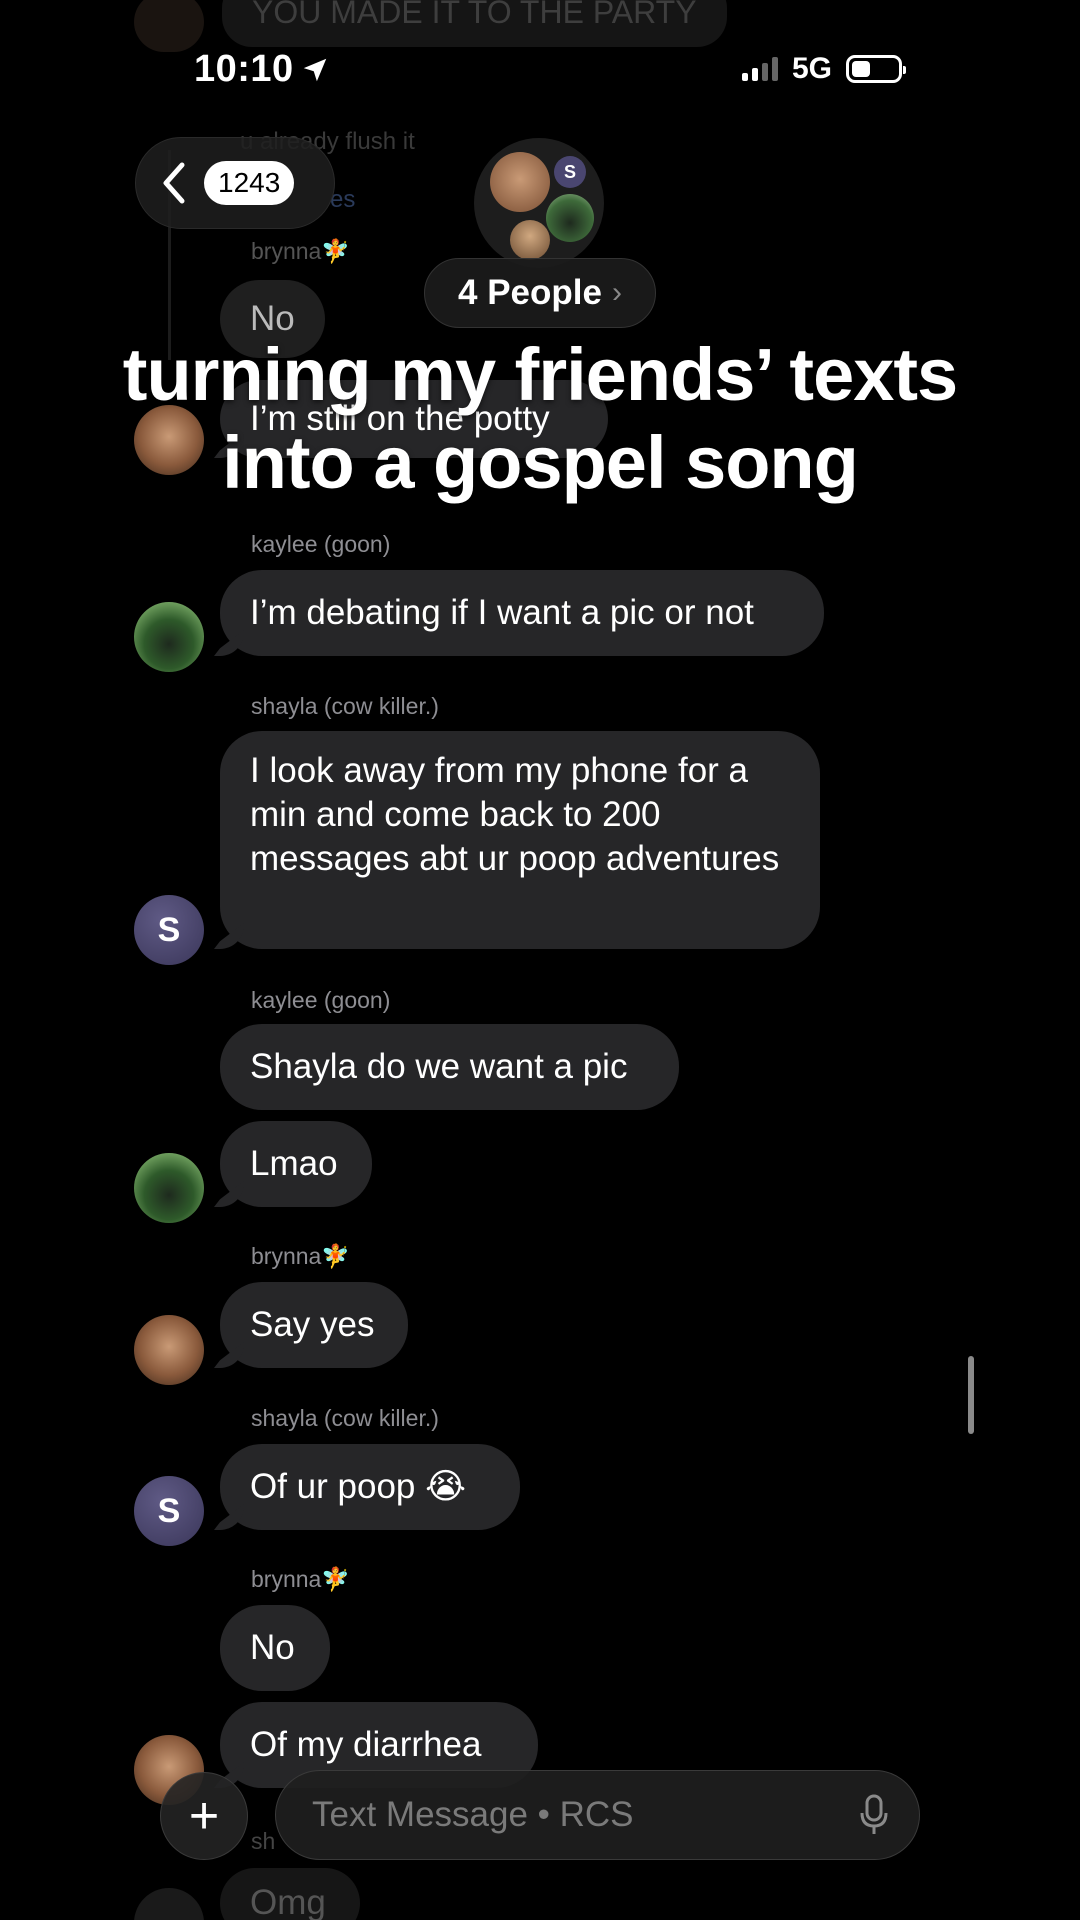 Image resolution: width=1080 pixels, height=1920 pixels. I want to click on people-button: 4 People ›, so click(540, 293).